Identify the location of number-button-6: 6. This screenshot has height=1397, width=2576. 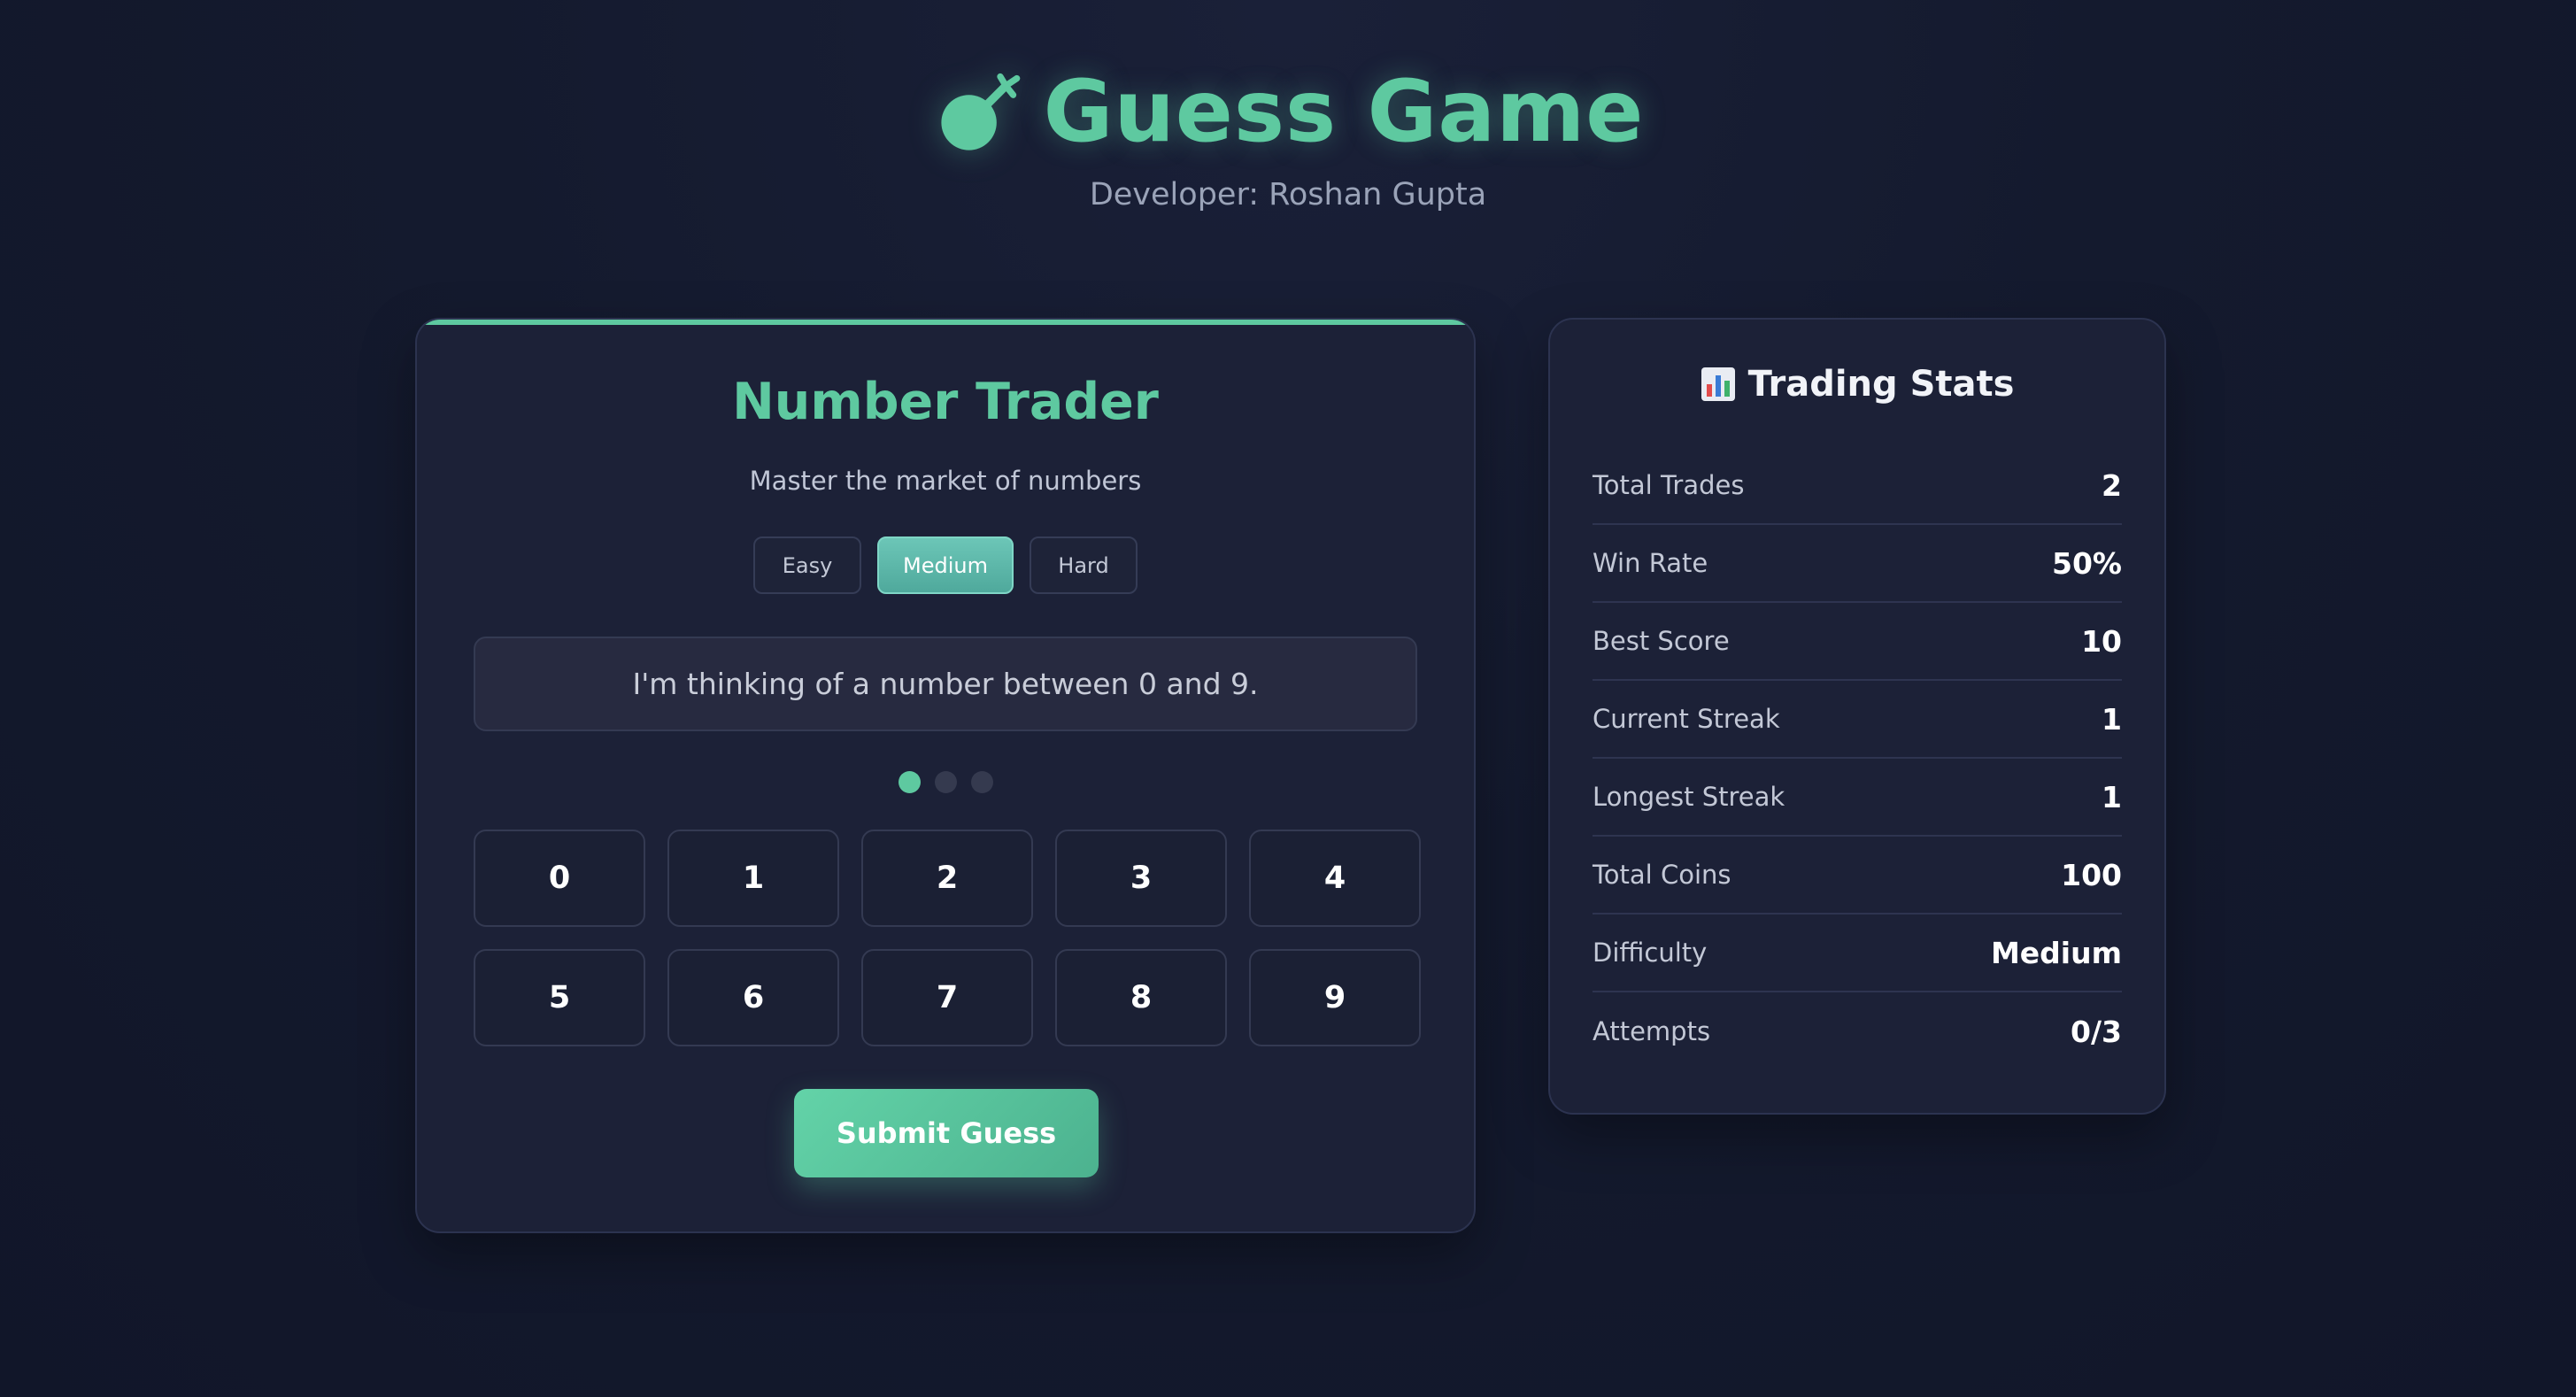
(753, 997).